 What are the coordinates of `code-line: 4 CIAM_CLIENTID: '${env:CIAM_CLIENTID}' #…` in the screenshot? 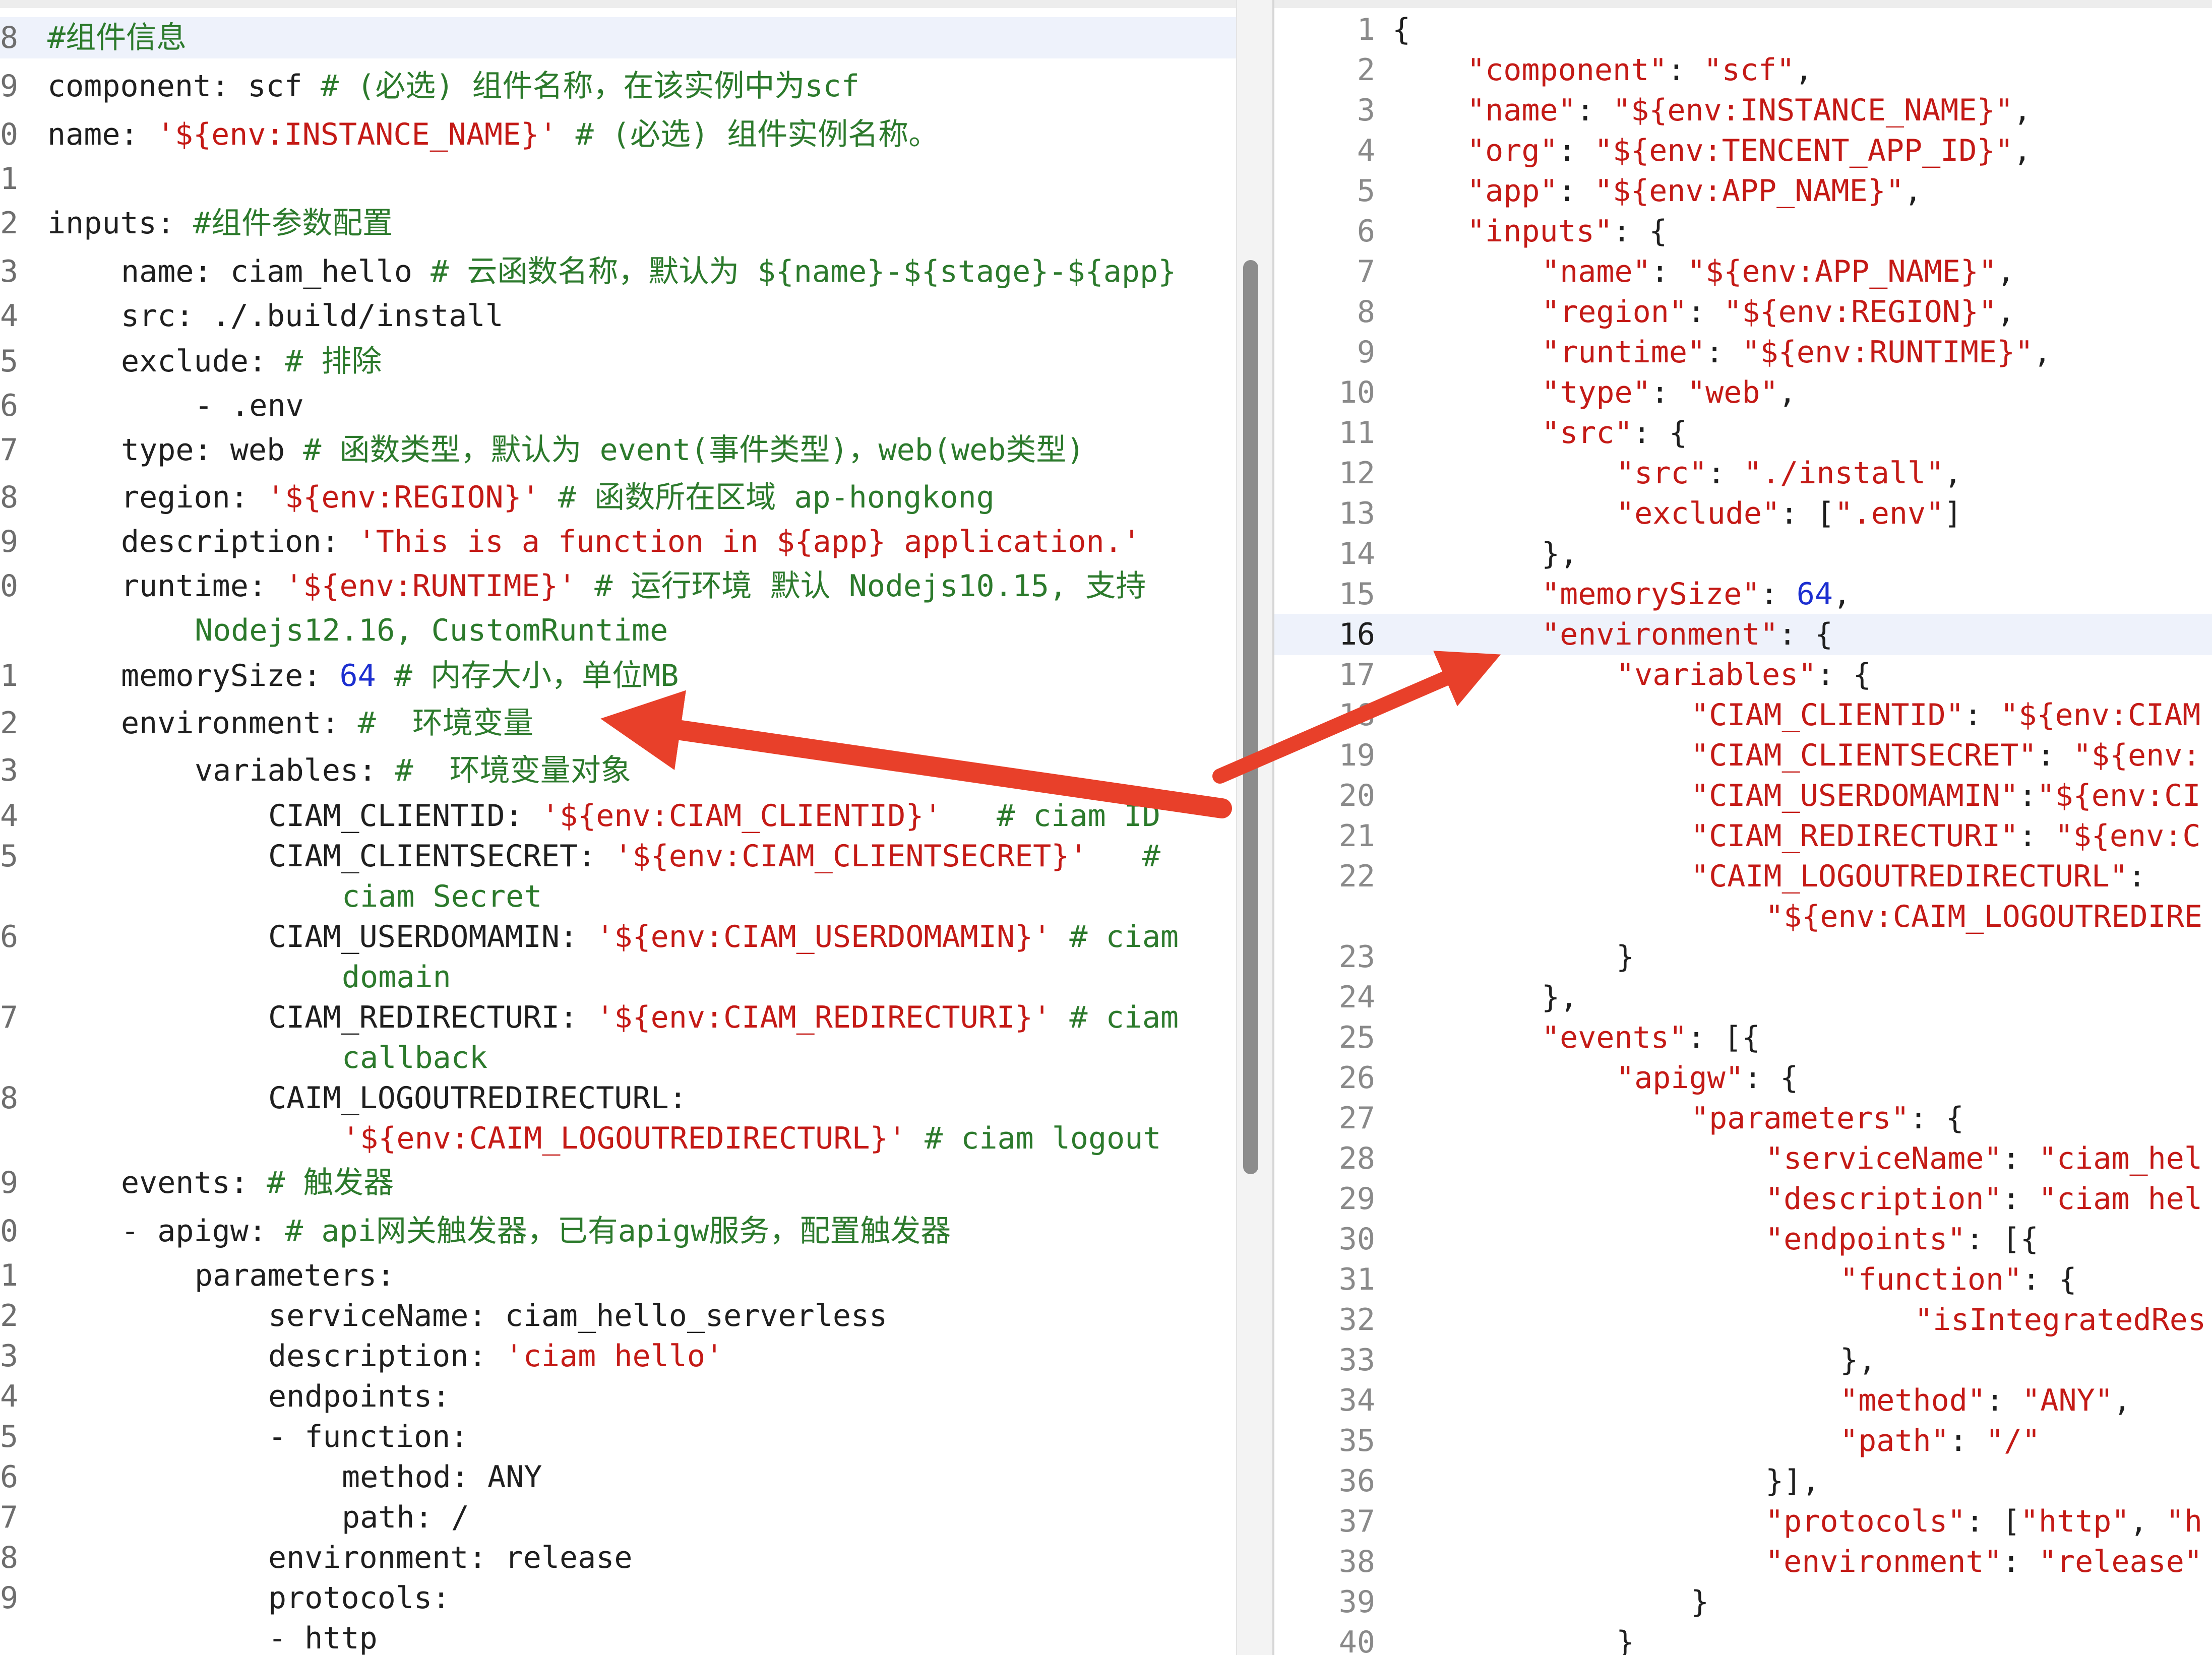 It's located at (618, 816).